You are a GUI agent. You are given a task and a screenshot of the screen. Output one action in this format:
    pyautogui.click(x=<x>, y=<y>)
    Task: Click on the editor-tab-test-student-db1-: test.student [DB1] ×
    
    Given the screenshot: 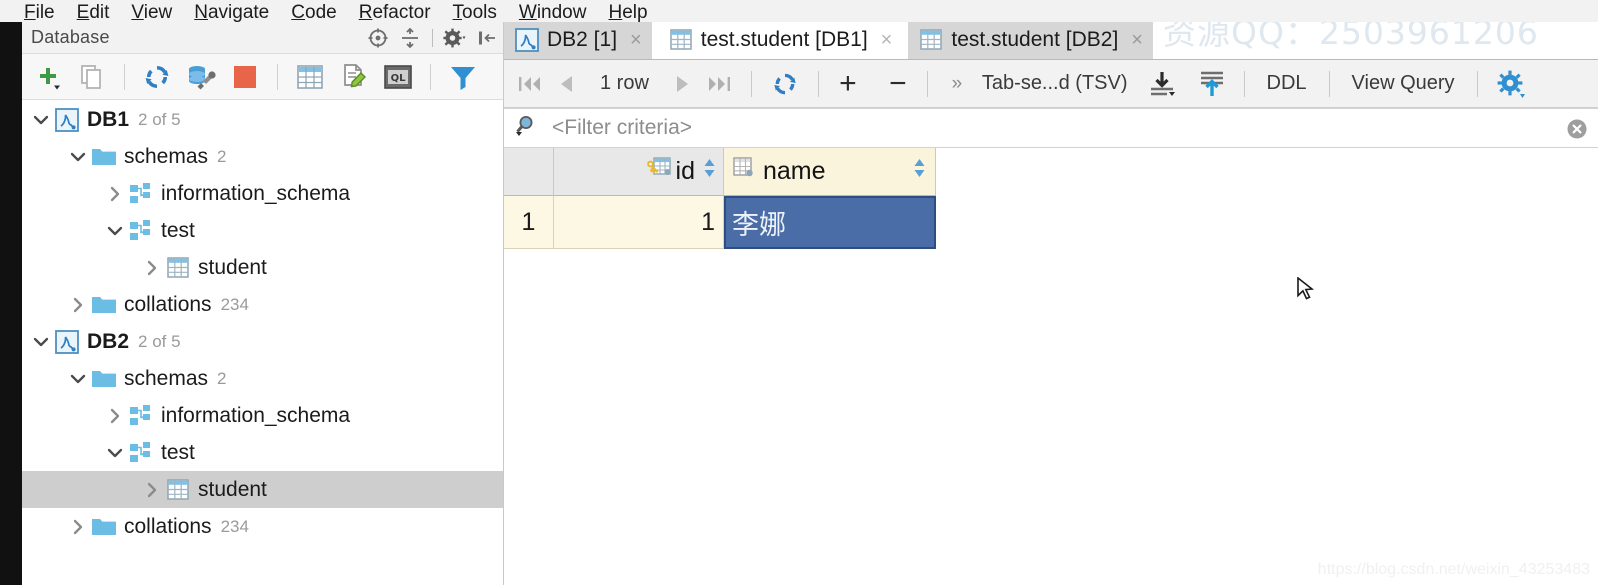 What is the action you would take?
    pyautogui.click(x=780, y=40)
    